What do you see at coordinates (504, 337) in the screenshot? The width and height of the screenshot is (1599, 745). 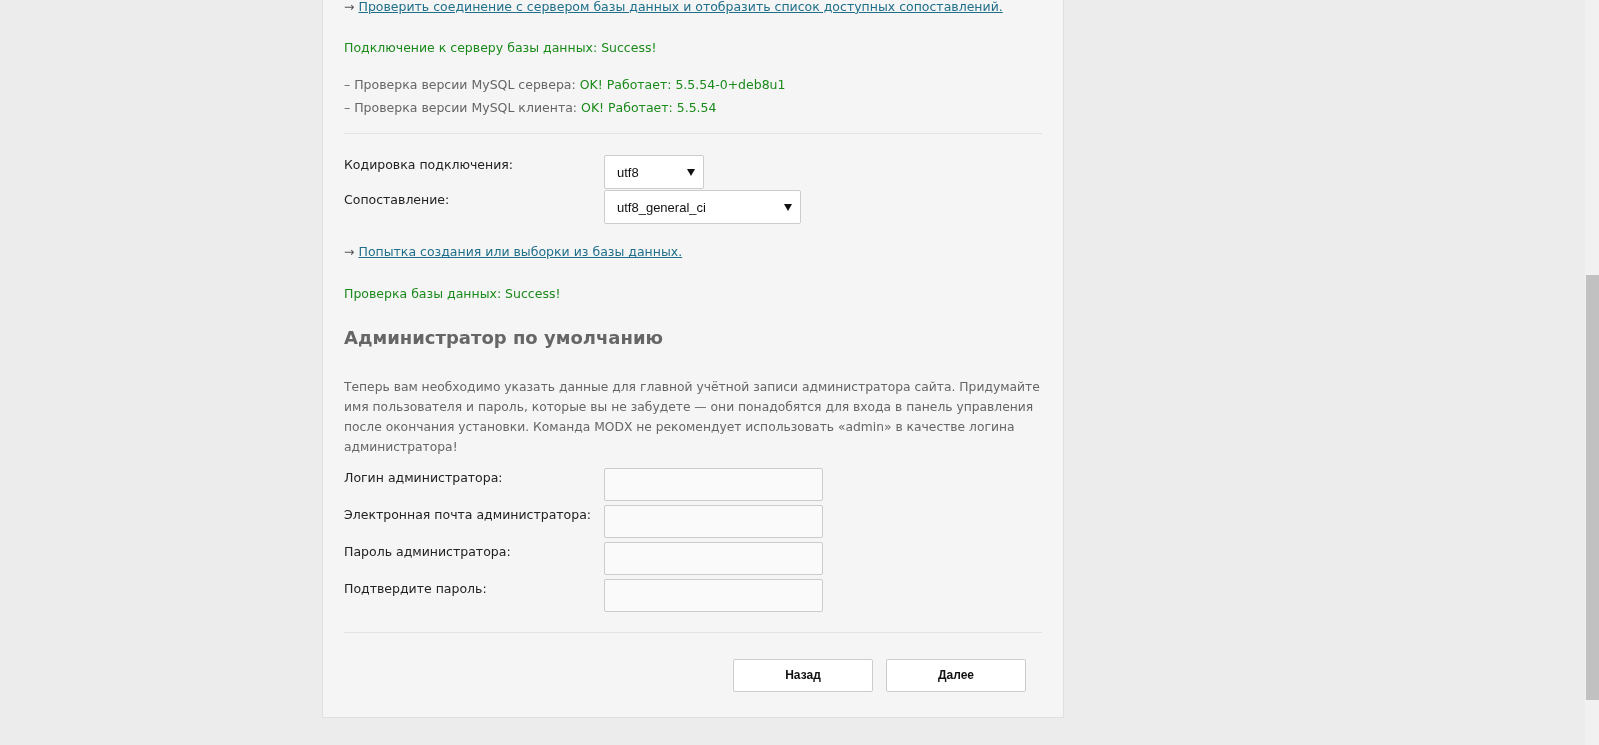 I see `section-heading: Администратор по умолчанию` at bounding box center [504, 337].